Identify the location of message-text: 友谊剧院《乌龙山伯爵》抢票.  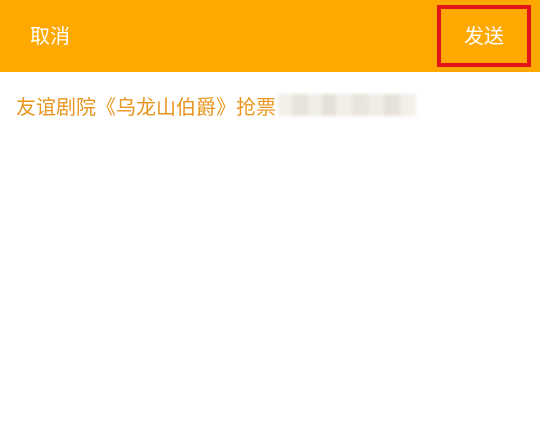
(146, 106).